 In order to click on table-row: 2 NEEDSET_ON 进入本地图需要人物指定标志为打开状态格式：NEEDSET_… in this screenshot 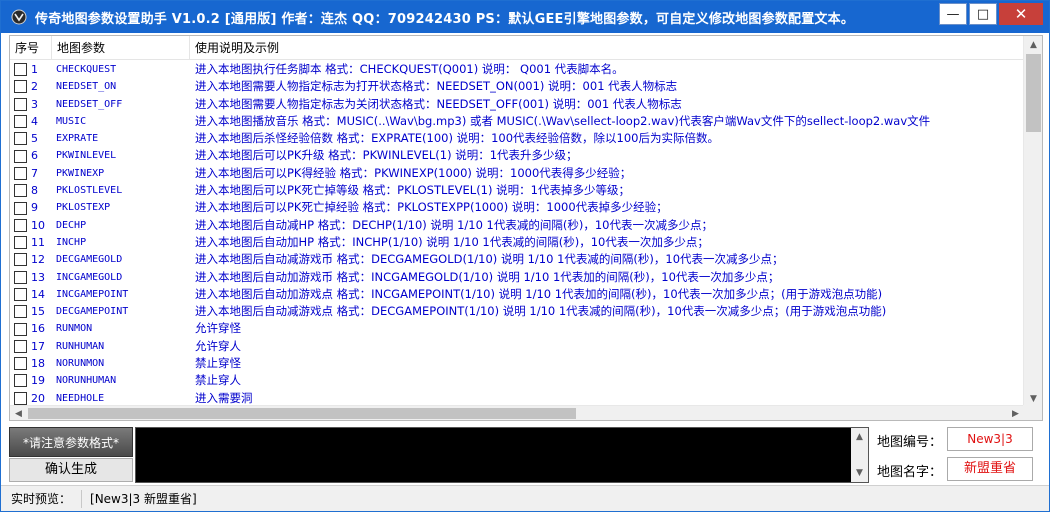, I will do `click(517, 86)`.